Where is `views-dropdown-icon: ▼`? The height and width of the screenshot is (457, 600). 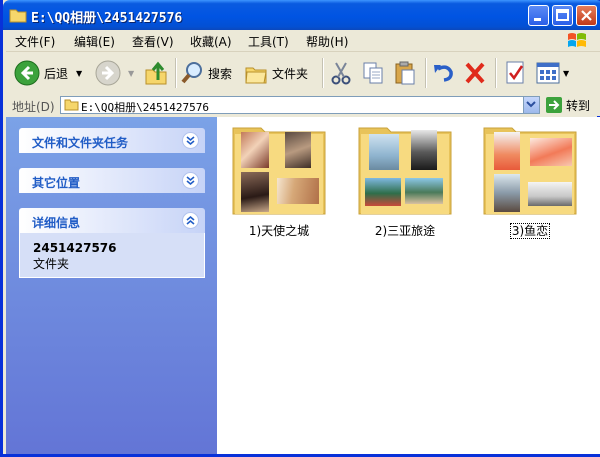 views-dropdown-icon: ▼ is located at coordinates (566, 73).